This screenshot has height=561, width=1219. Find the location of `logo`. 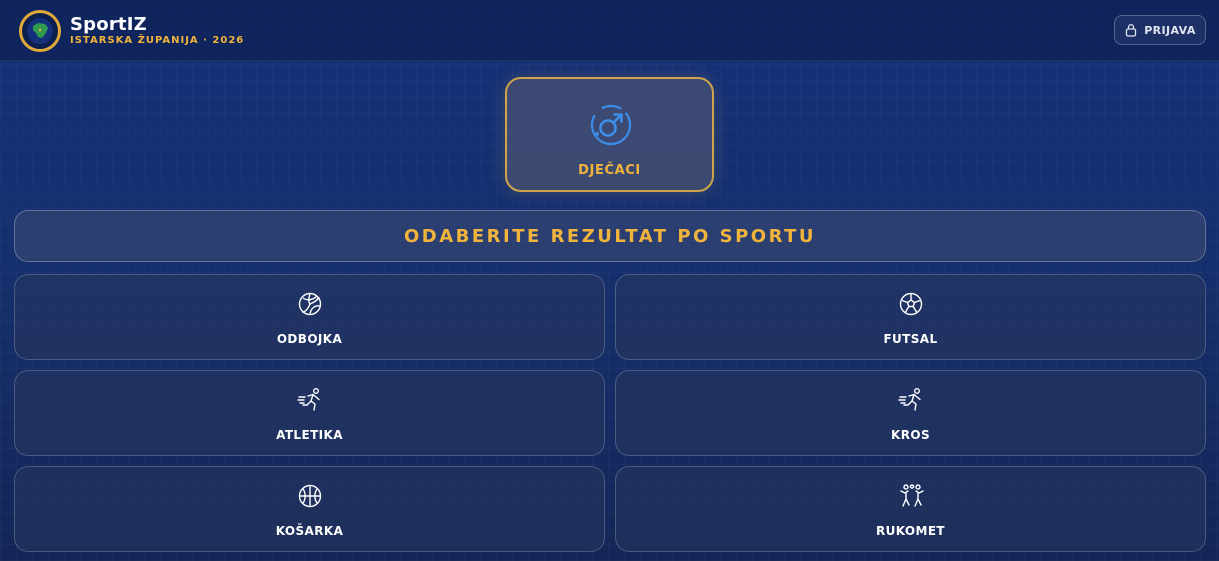

logo is located at coordinates (40, 31).